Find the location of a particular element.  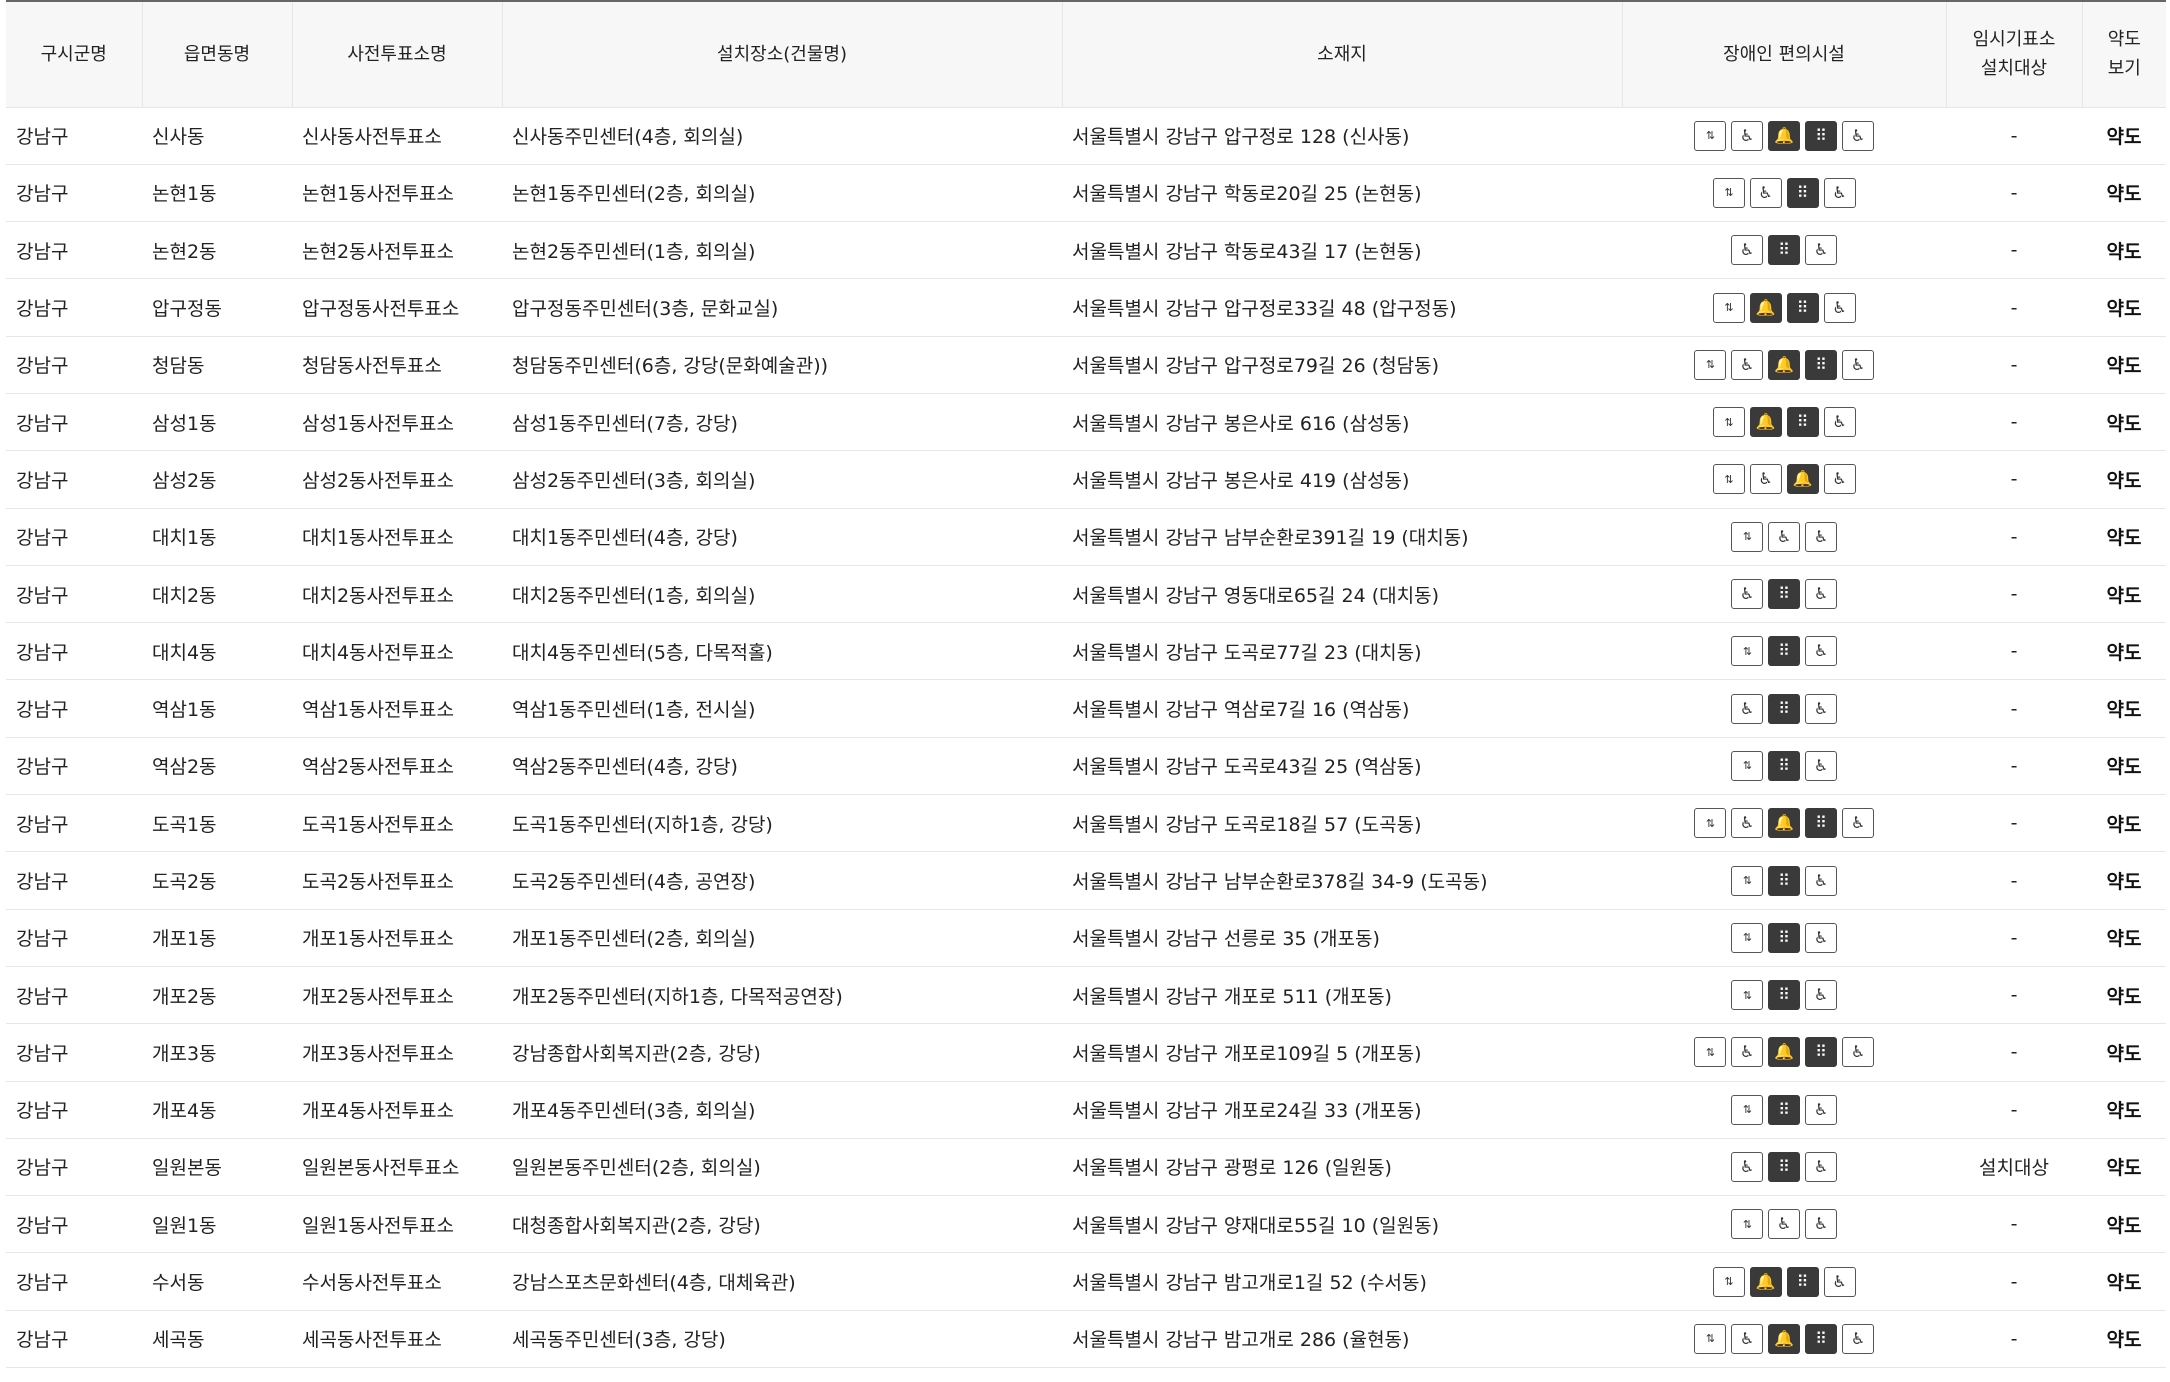

cell-place: 삼성1동주민센터(7층, 강당) is located at coordinates (782, 422).